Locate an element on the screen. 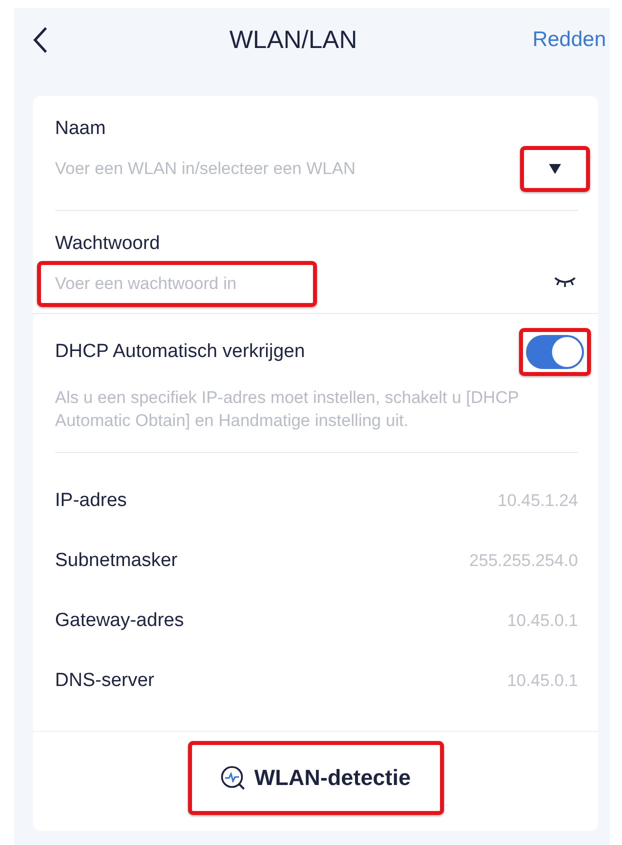 The width and height of the screenshot is (622, 845). setting-label: IP-adres is located at coordinates (91, 501).